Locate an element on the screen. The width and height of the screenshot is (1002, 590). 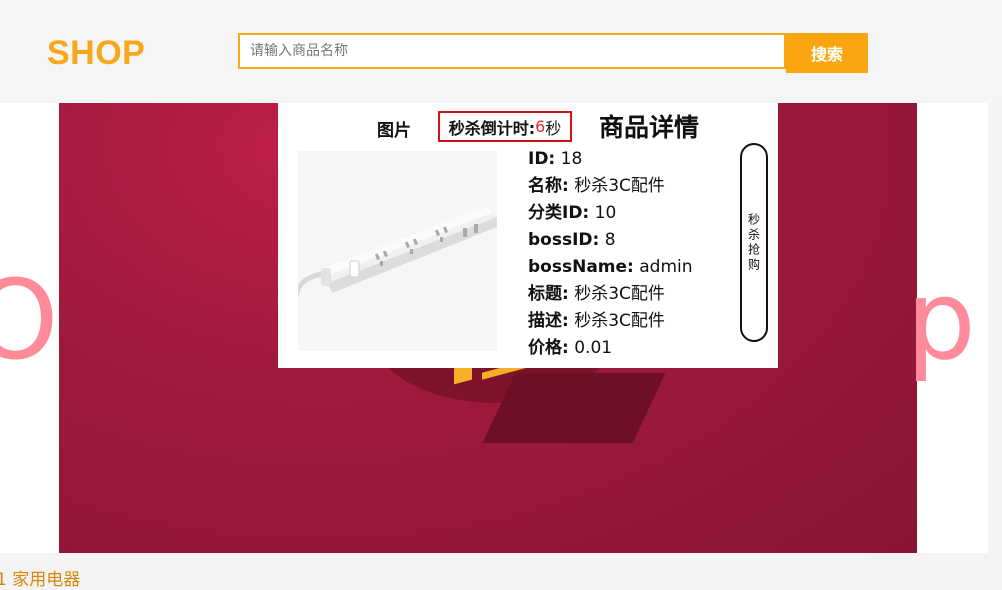
info-key: bossName: is located at coordinates (581, 267).